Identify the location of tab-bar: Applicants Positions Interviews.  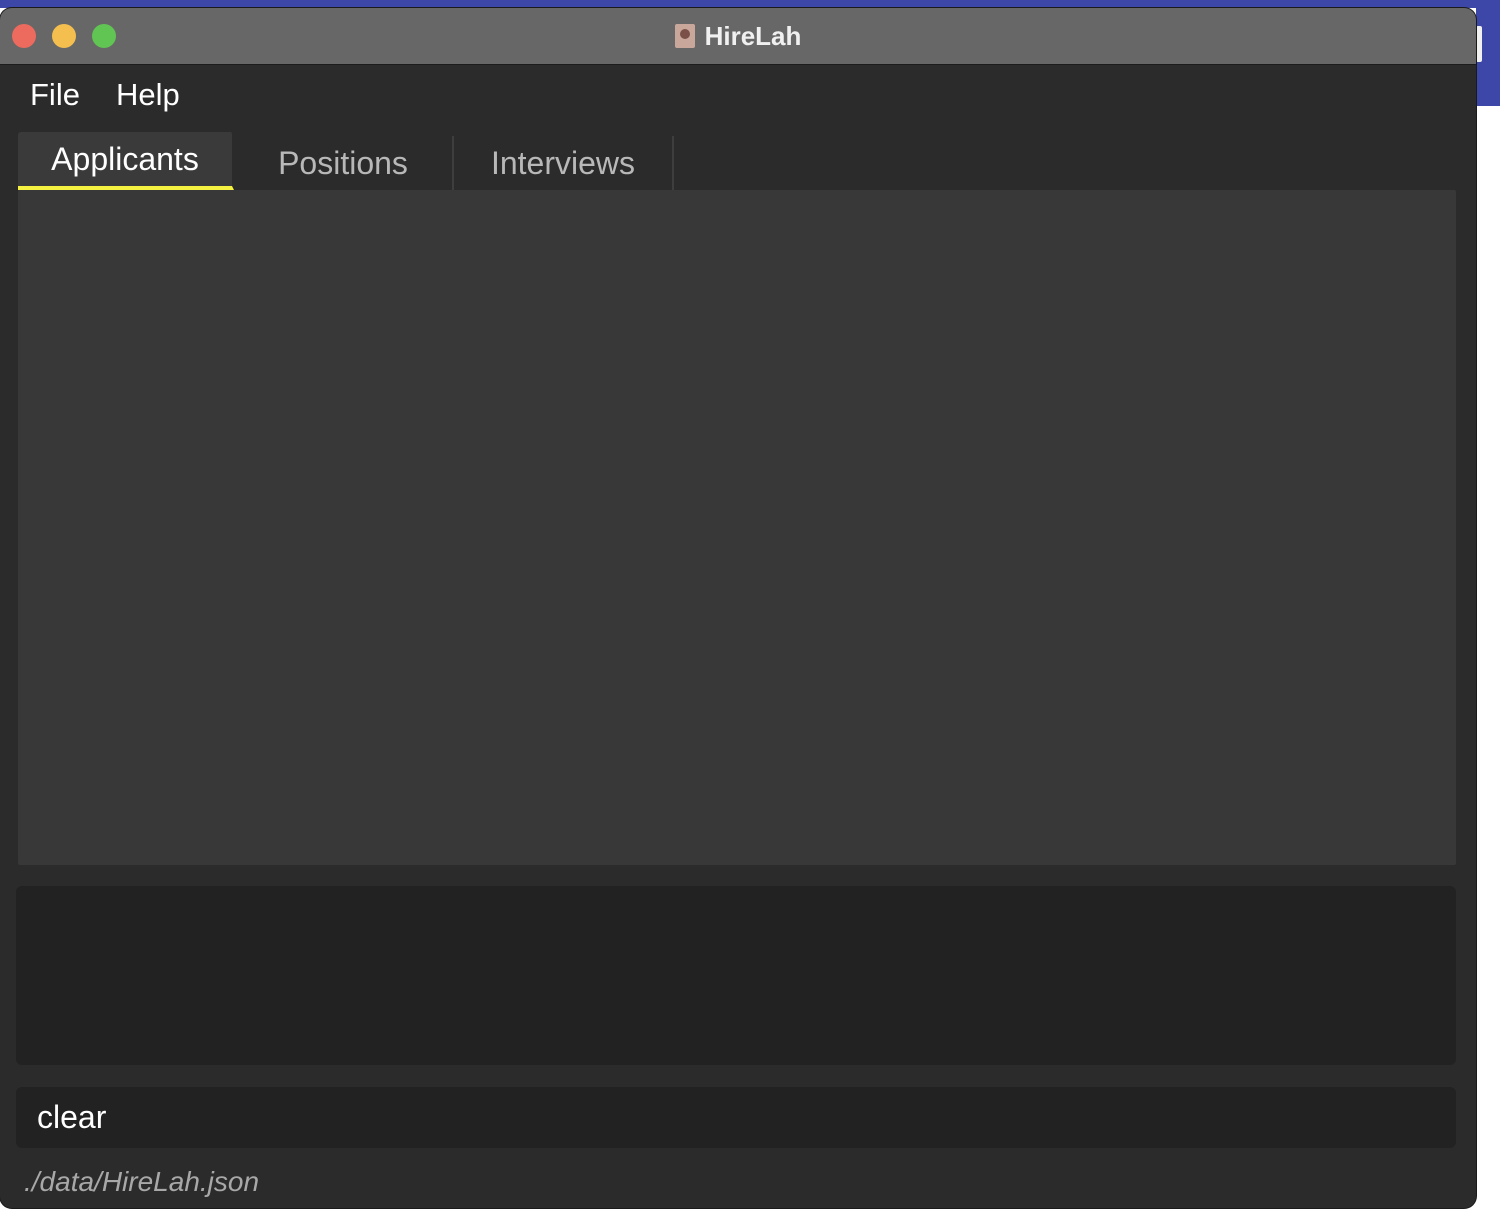
(346, 161).